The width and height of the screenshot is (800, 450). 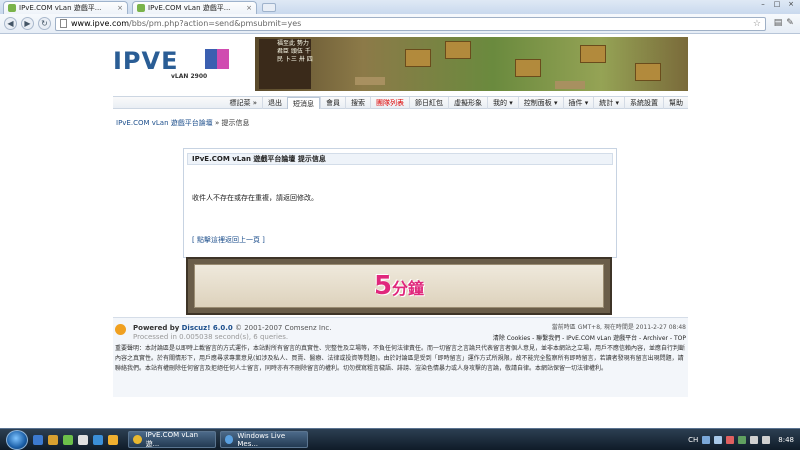 I want to click on ad-big: 5, so click(x=383, y=286).